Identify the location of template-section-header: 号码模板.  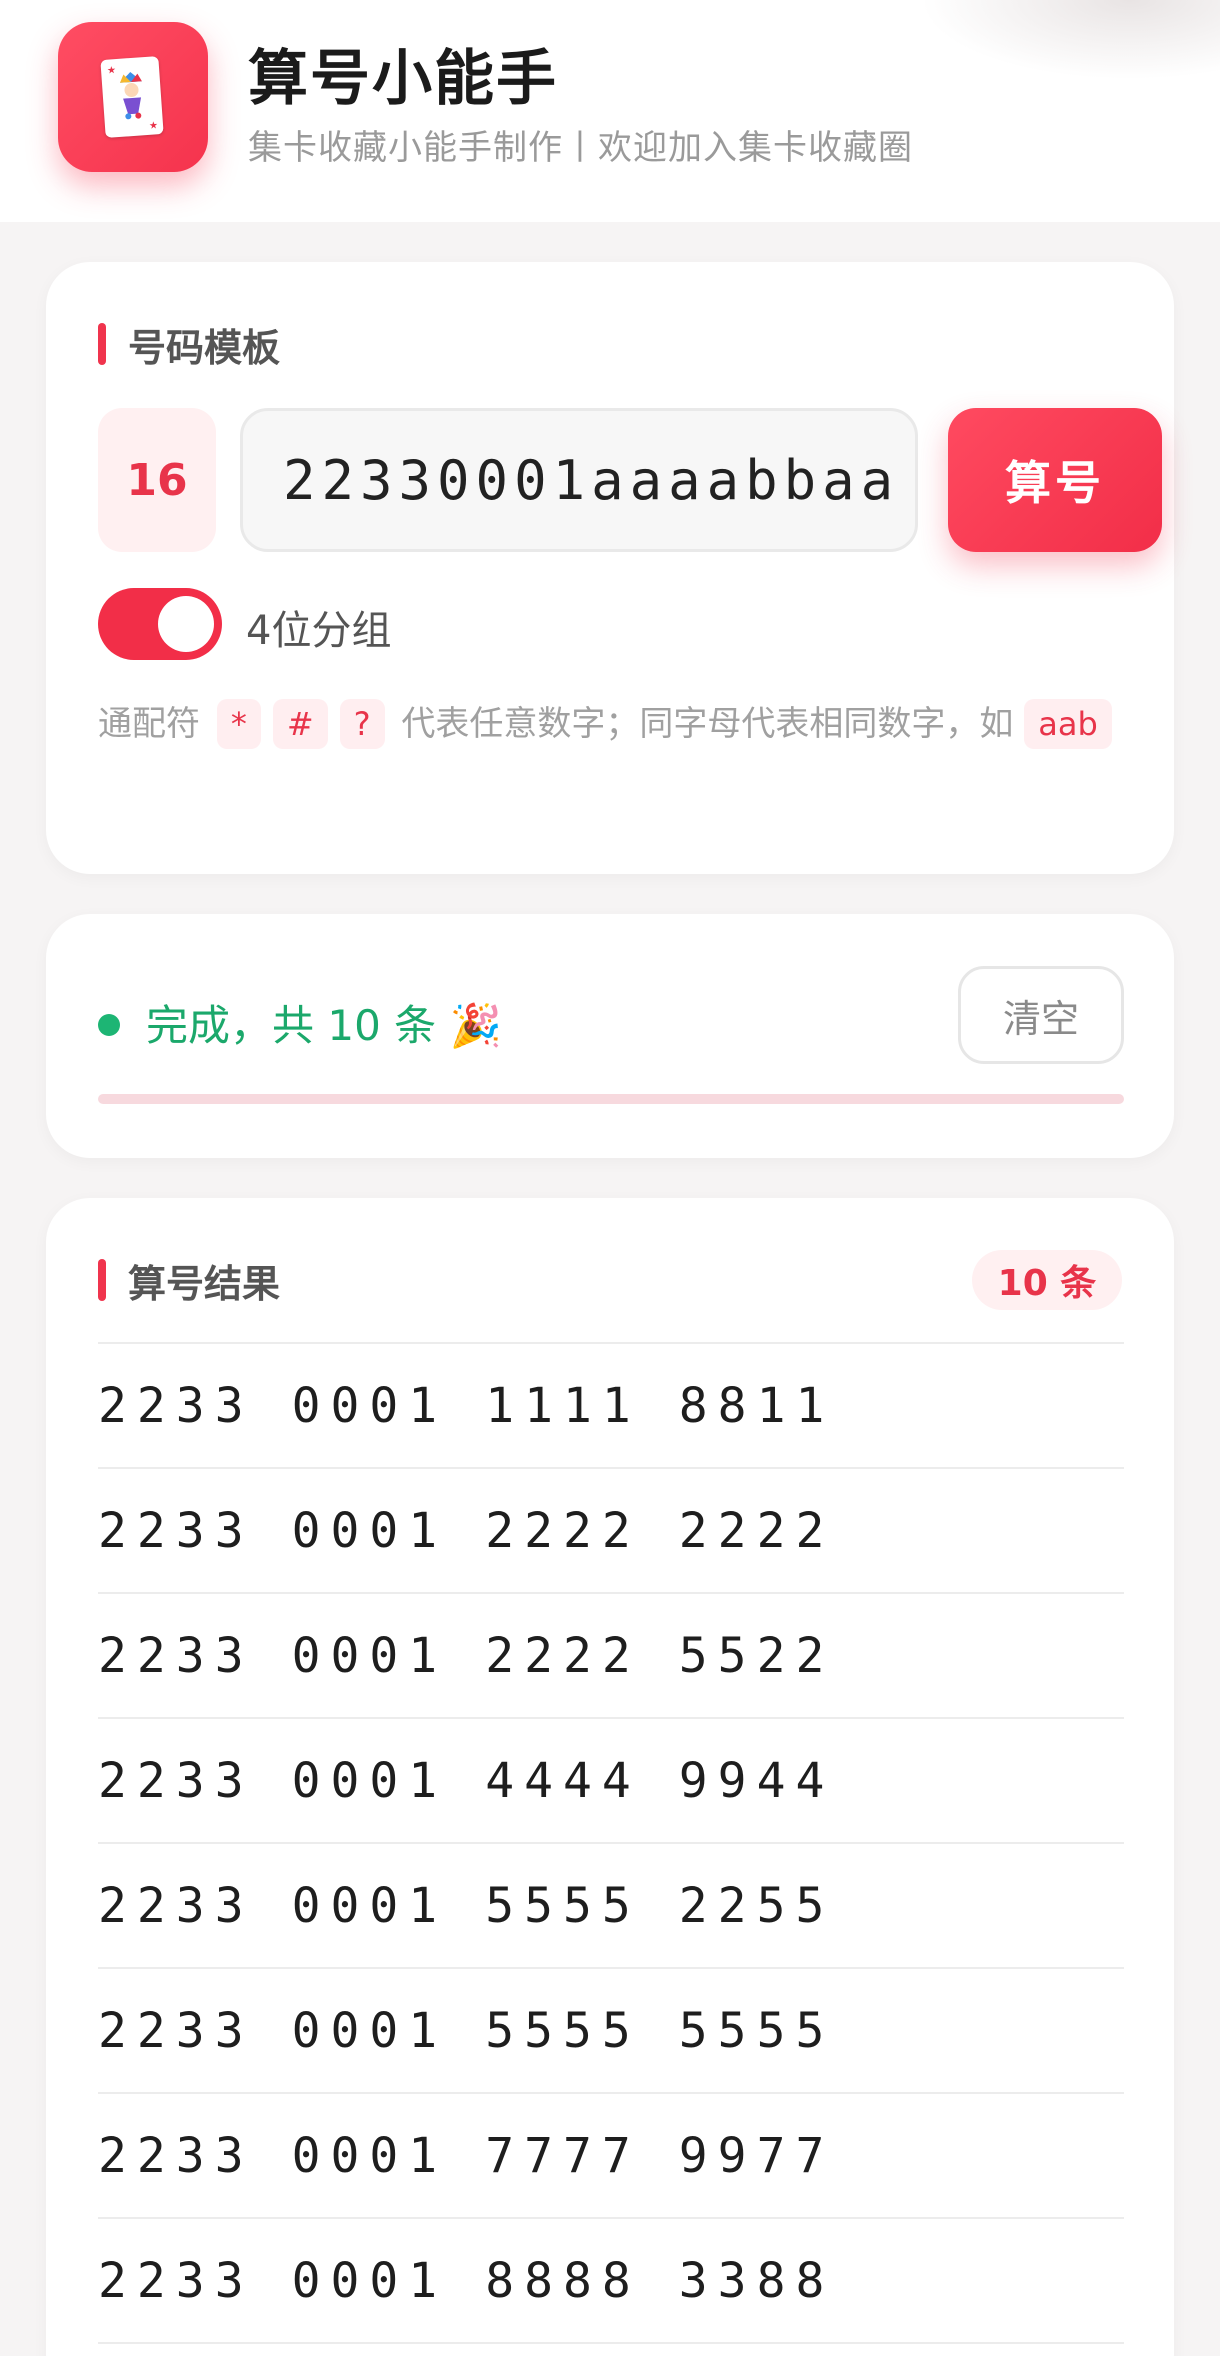
(189, 346).